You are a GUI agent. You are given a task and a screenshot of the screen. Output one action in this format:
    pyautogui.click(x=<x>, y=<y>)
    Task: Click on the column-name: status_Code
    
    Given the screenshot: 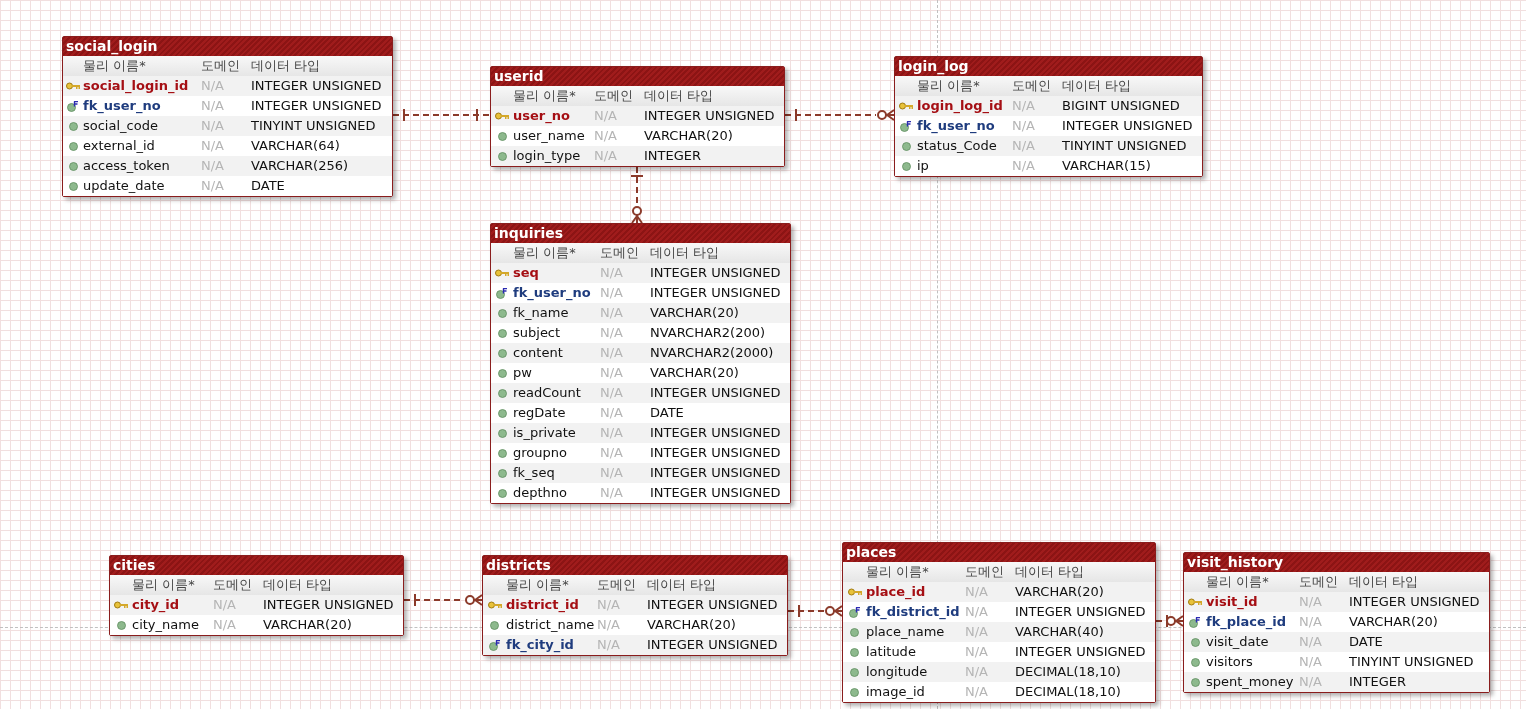 What is the action you would take?
    pyautogui.click(x=957, y=146)
    